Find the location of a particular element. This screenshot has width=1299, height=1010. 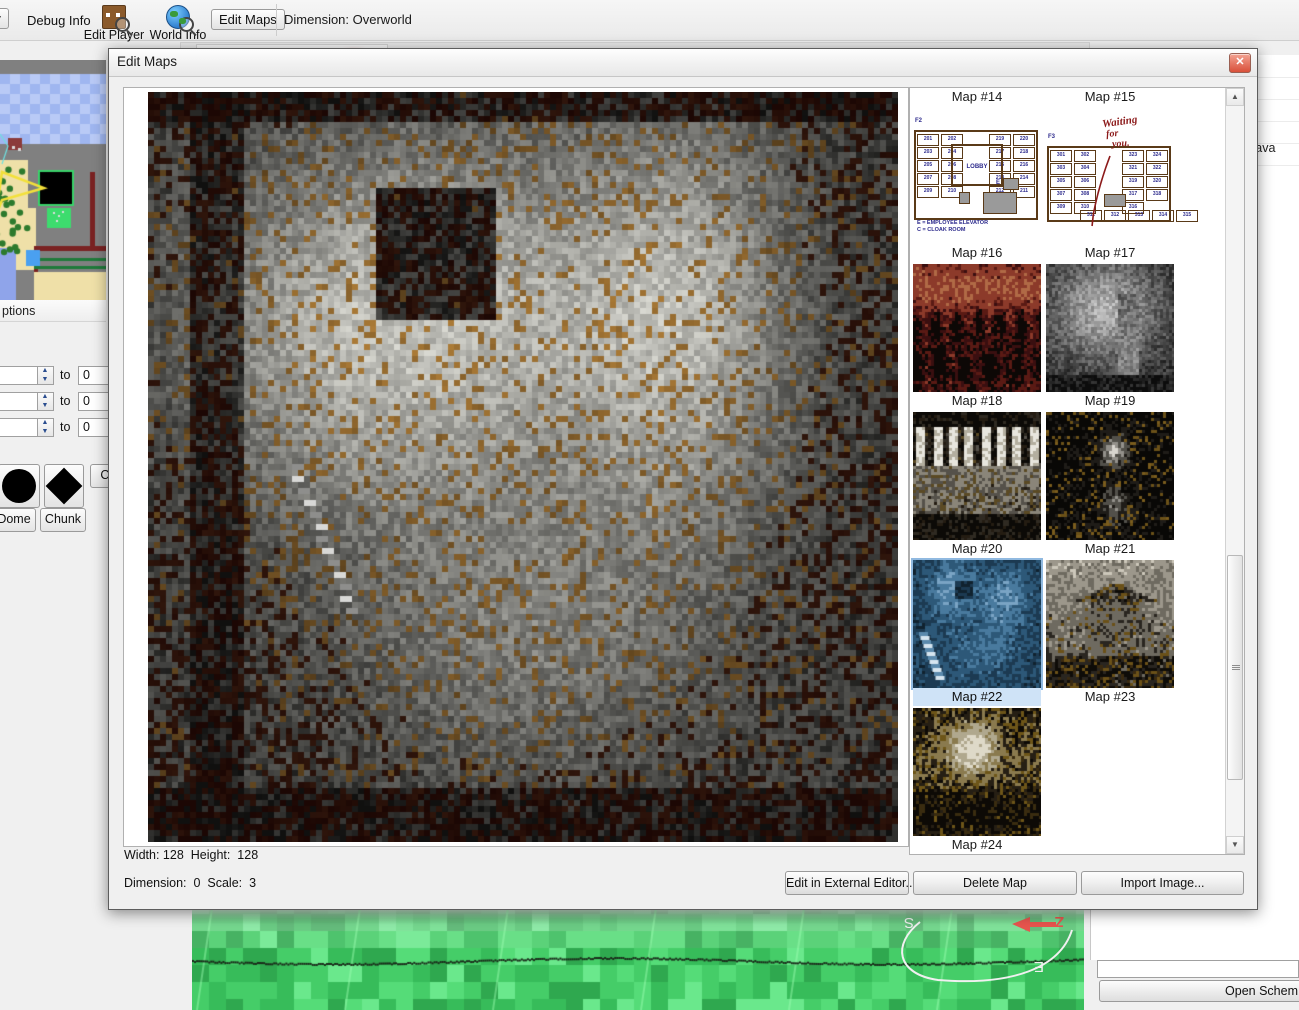

range-to-label-3: to is located at coordinates (65, 427).